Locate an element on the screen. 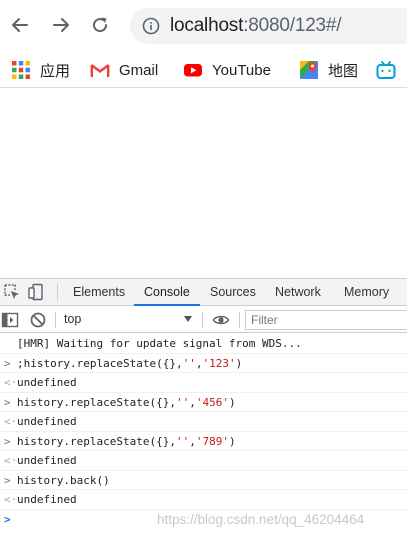 This screenshot has width=407, height=540. console-toolbar: top is located at coordinates (203, 320).